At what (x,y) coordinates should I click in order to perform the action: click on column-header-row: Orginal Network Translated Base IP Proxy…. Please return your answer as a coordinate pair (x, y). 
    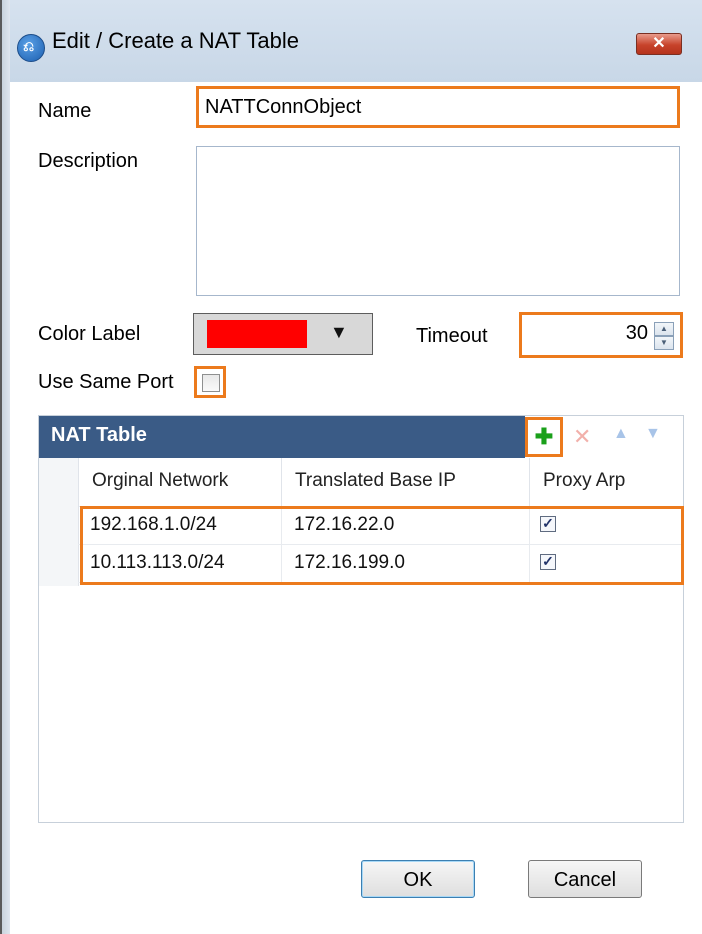
    Looking at the image, I should click on (361, 482).